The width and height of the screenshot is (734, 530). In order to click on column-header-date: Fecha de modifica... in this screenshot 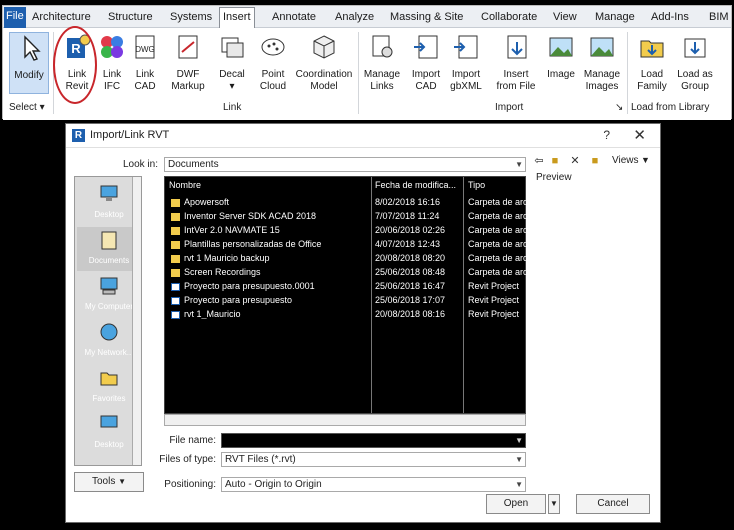, I will do `click(415, 185)`.